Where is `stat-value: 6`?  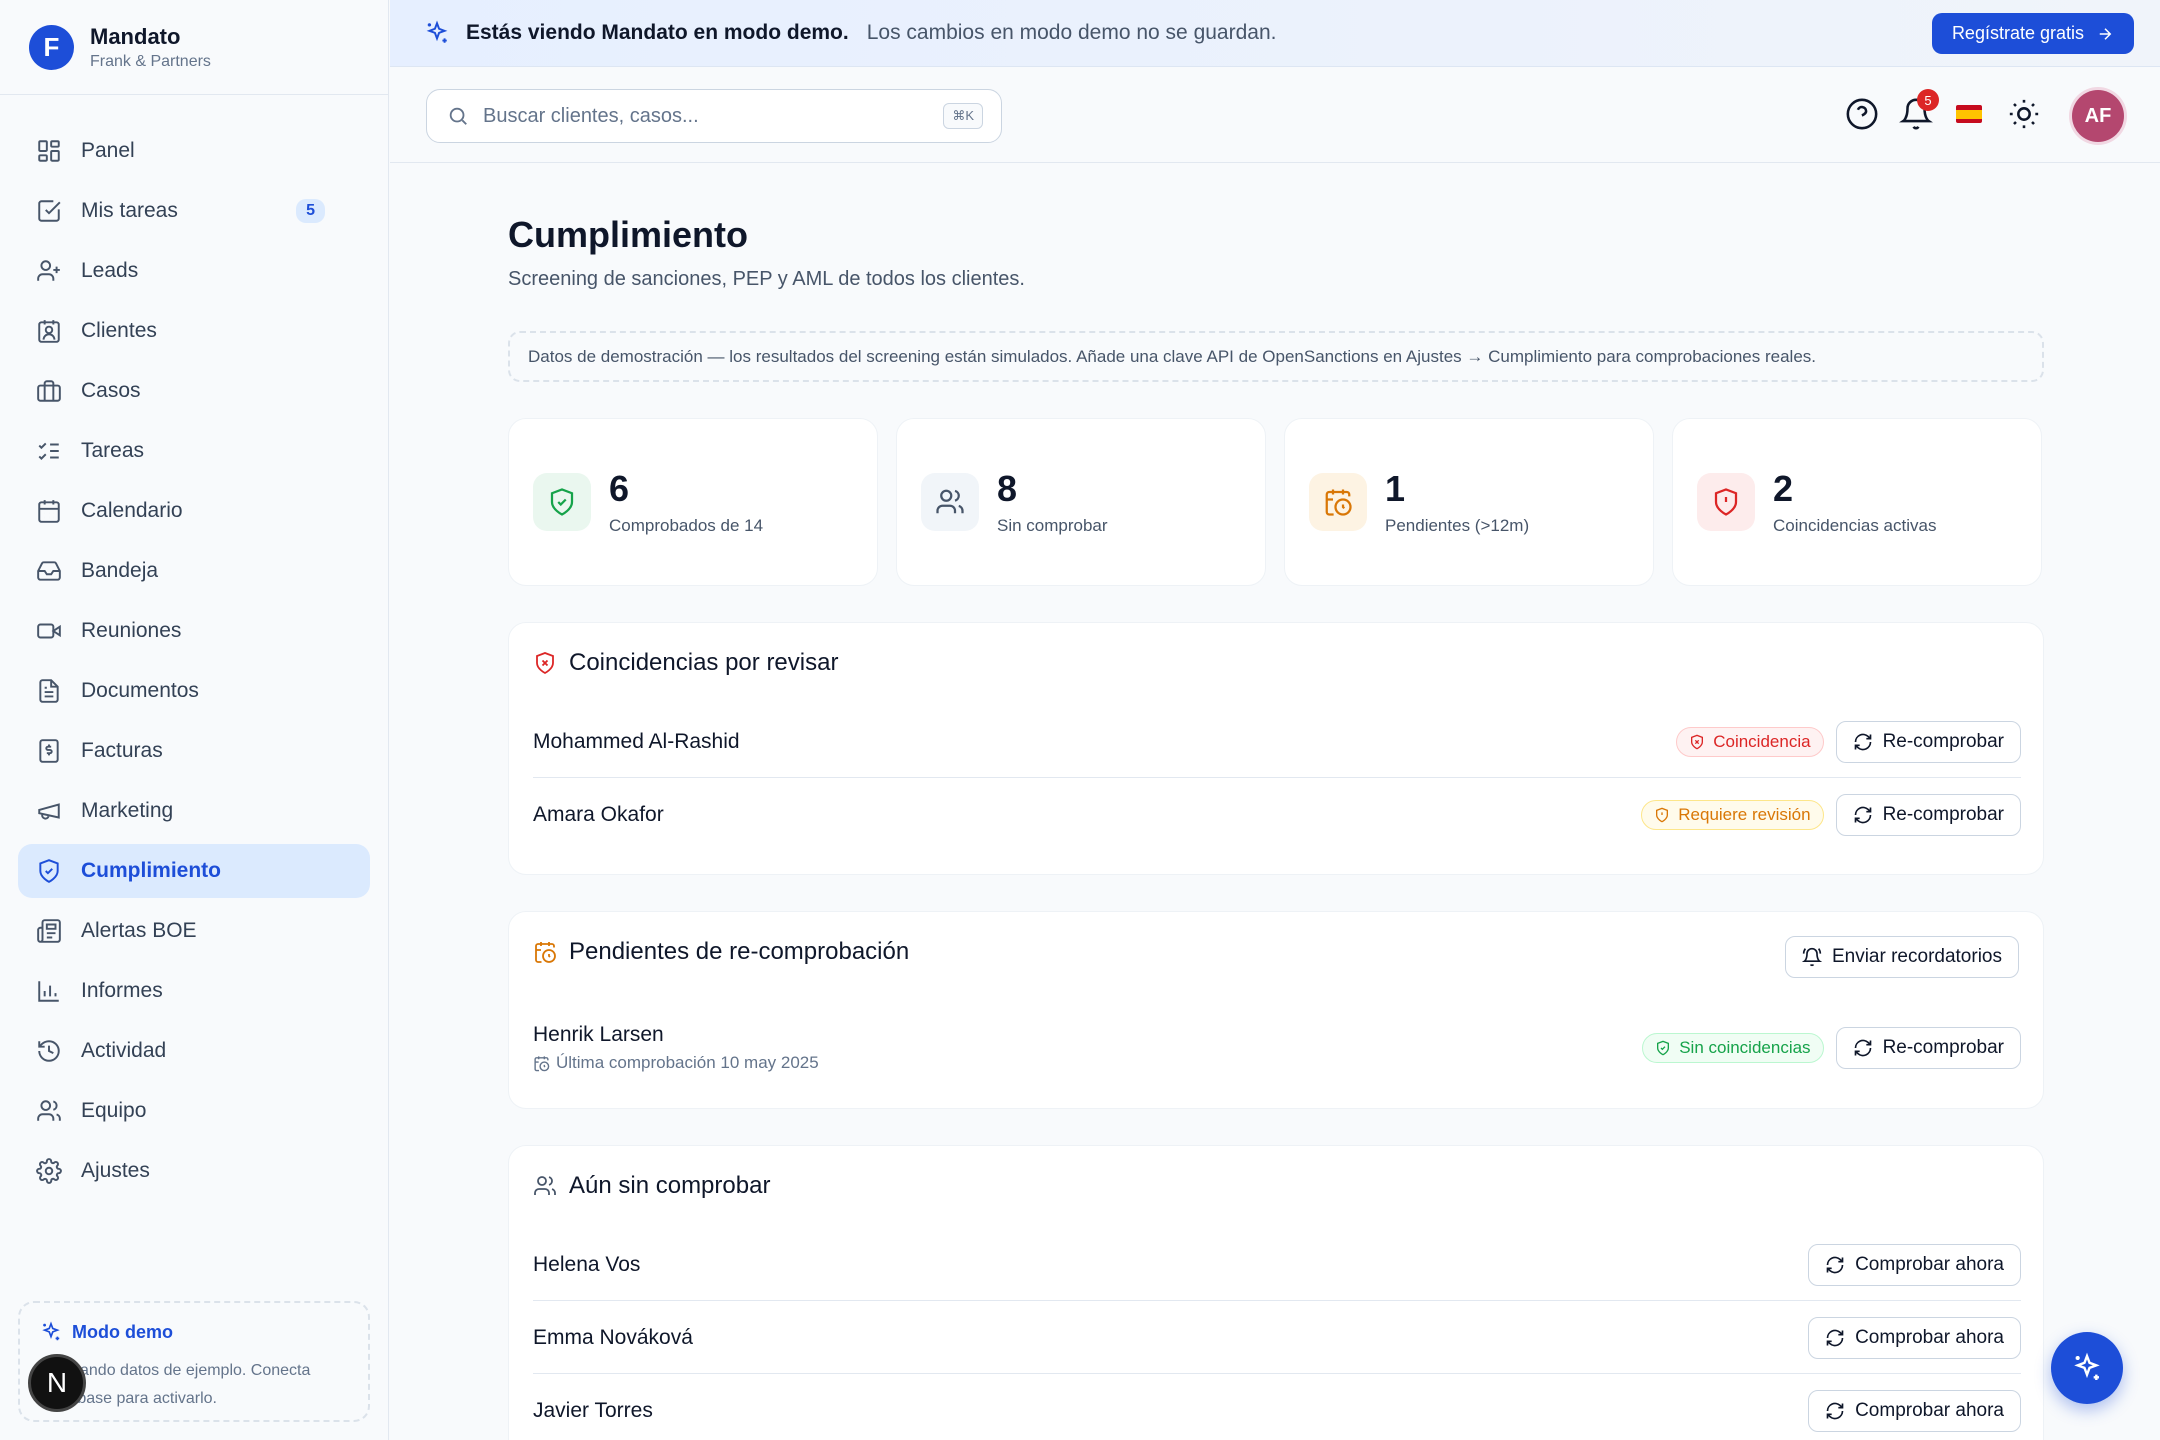
stat-value: 6 is located at coordinates (619, 488).